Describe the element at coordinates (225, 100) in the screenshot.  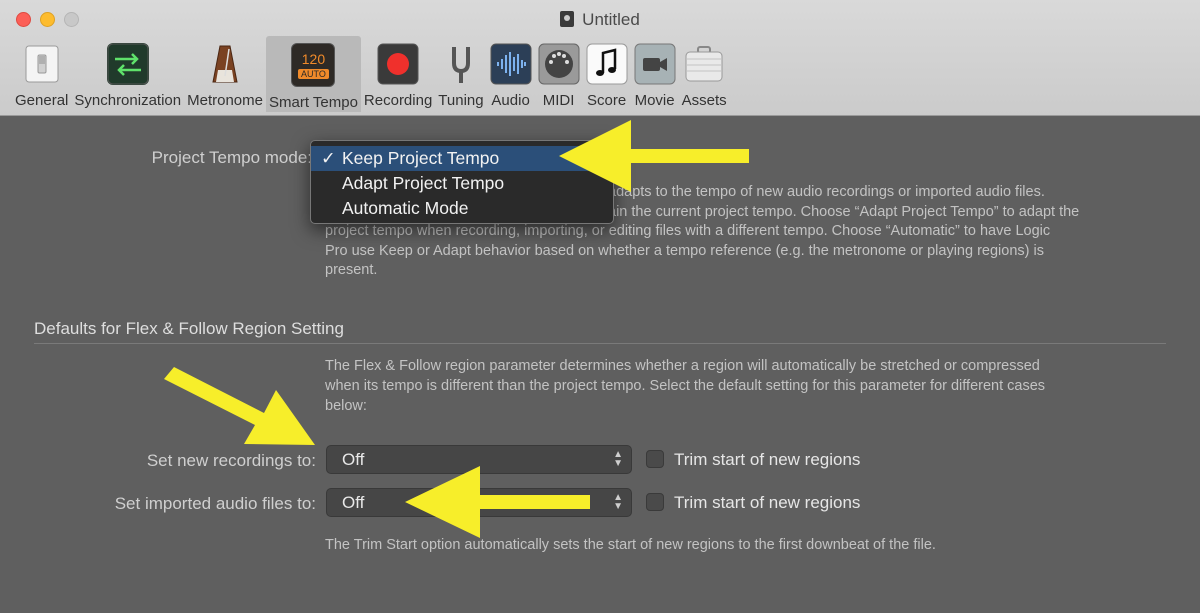
I see `tab-metronome-label: Metronome` at that location.